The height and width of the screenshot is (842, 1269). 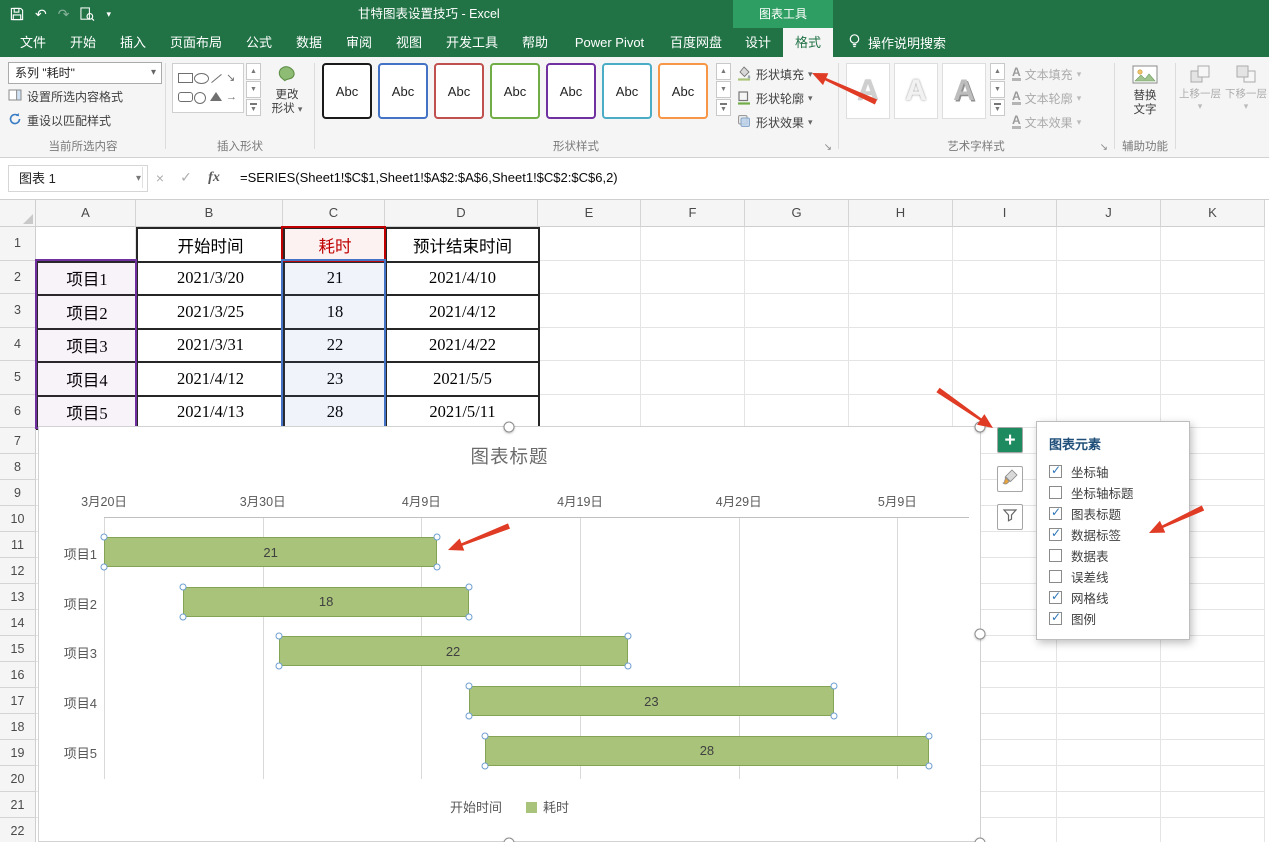 What do you see at coordinates (87, 379) in the screenshot?
I see `cell-A5: 项目4` at bounding box center [87, 379].